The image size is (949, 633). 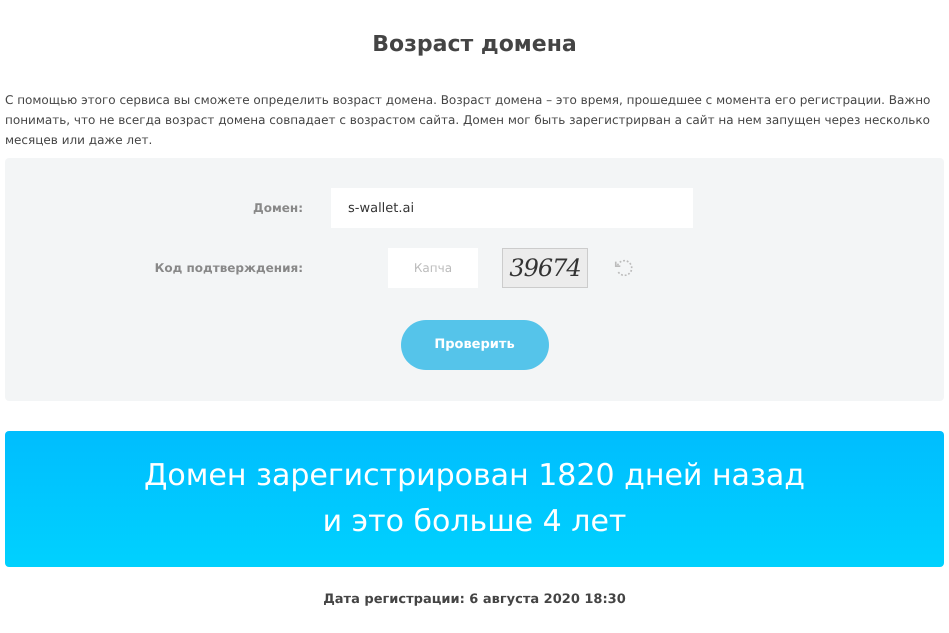 What do you see at coordinates (228, 268) in the screenshot?
I see `field-label: Код подтверждения:` at bounding box center [228, 268].